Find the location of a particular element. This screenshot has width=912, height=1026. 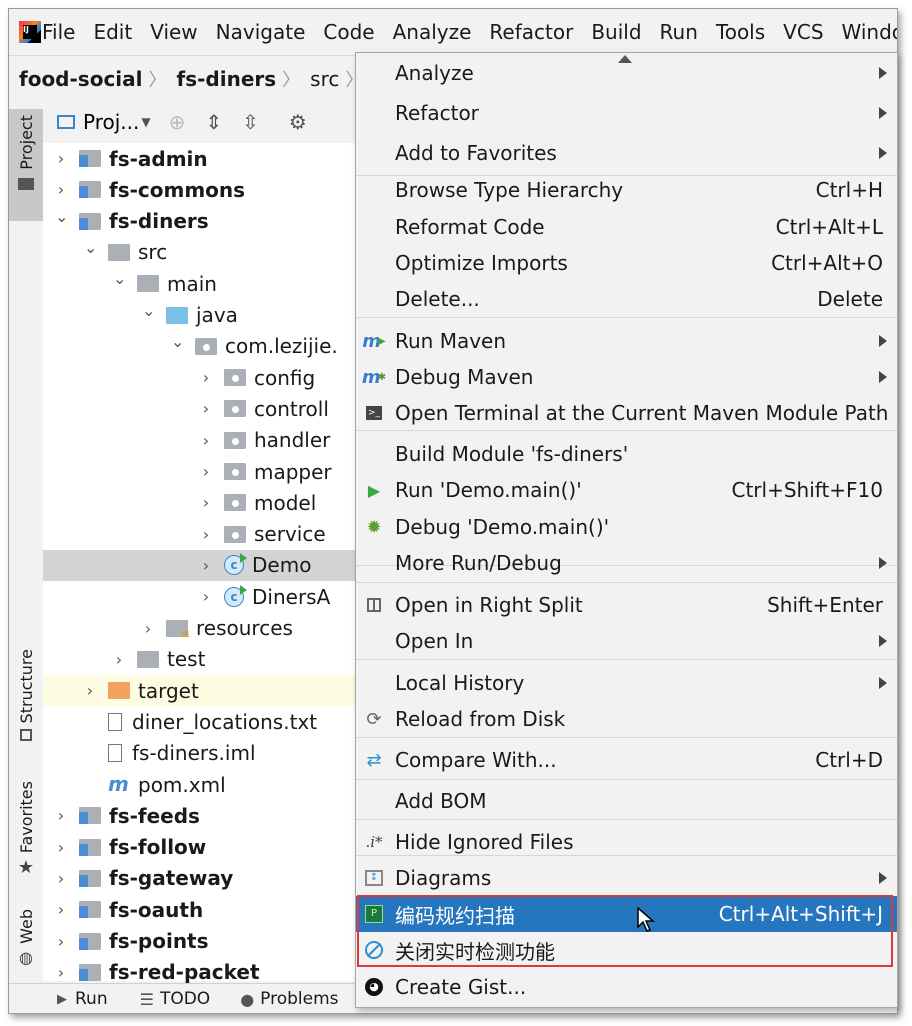

menu-item: Browse Type Hierarchy Ctrl+H is located at coordinates (626, 190).